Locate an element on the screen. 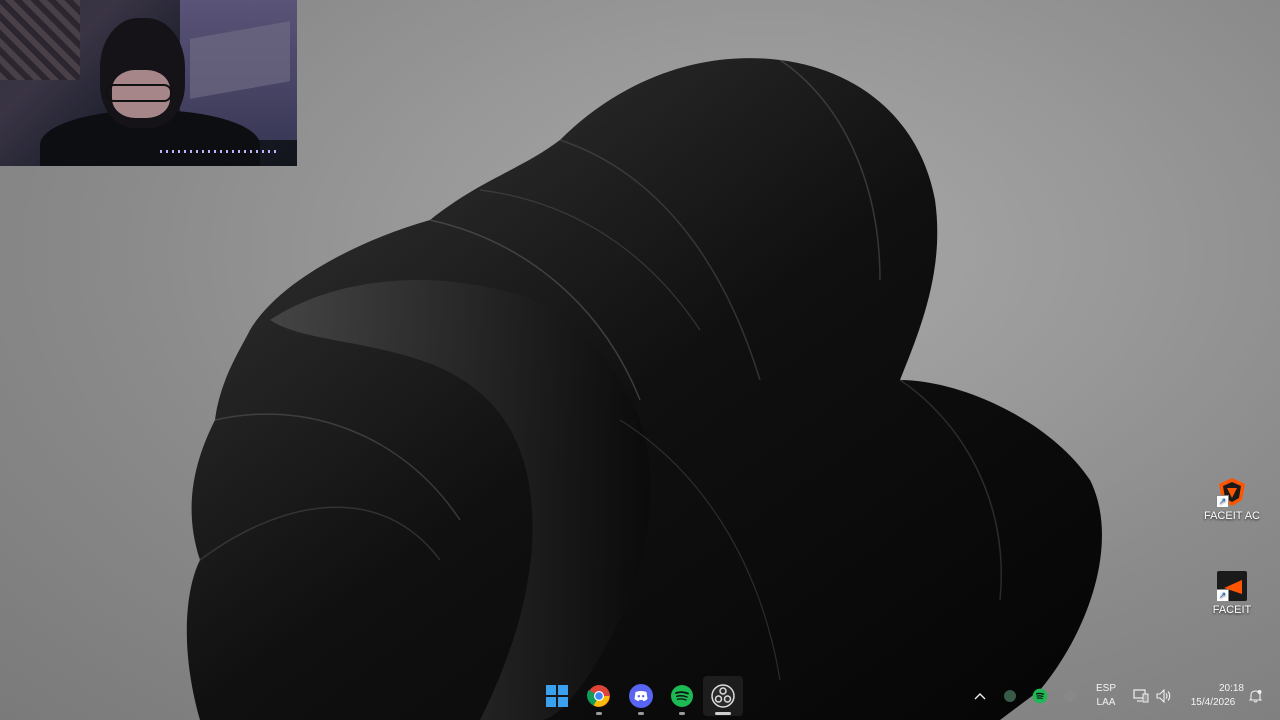  tray-spotify is located at coordinates (1040, 696).